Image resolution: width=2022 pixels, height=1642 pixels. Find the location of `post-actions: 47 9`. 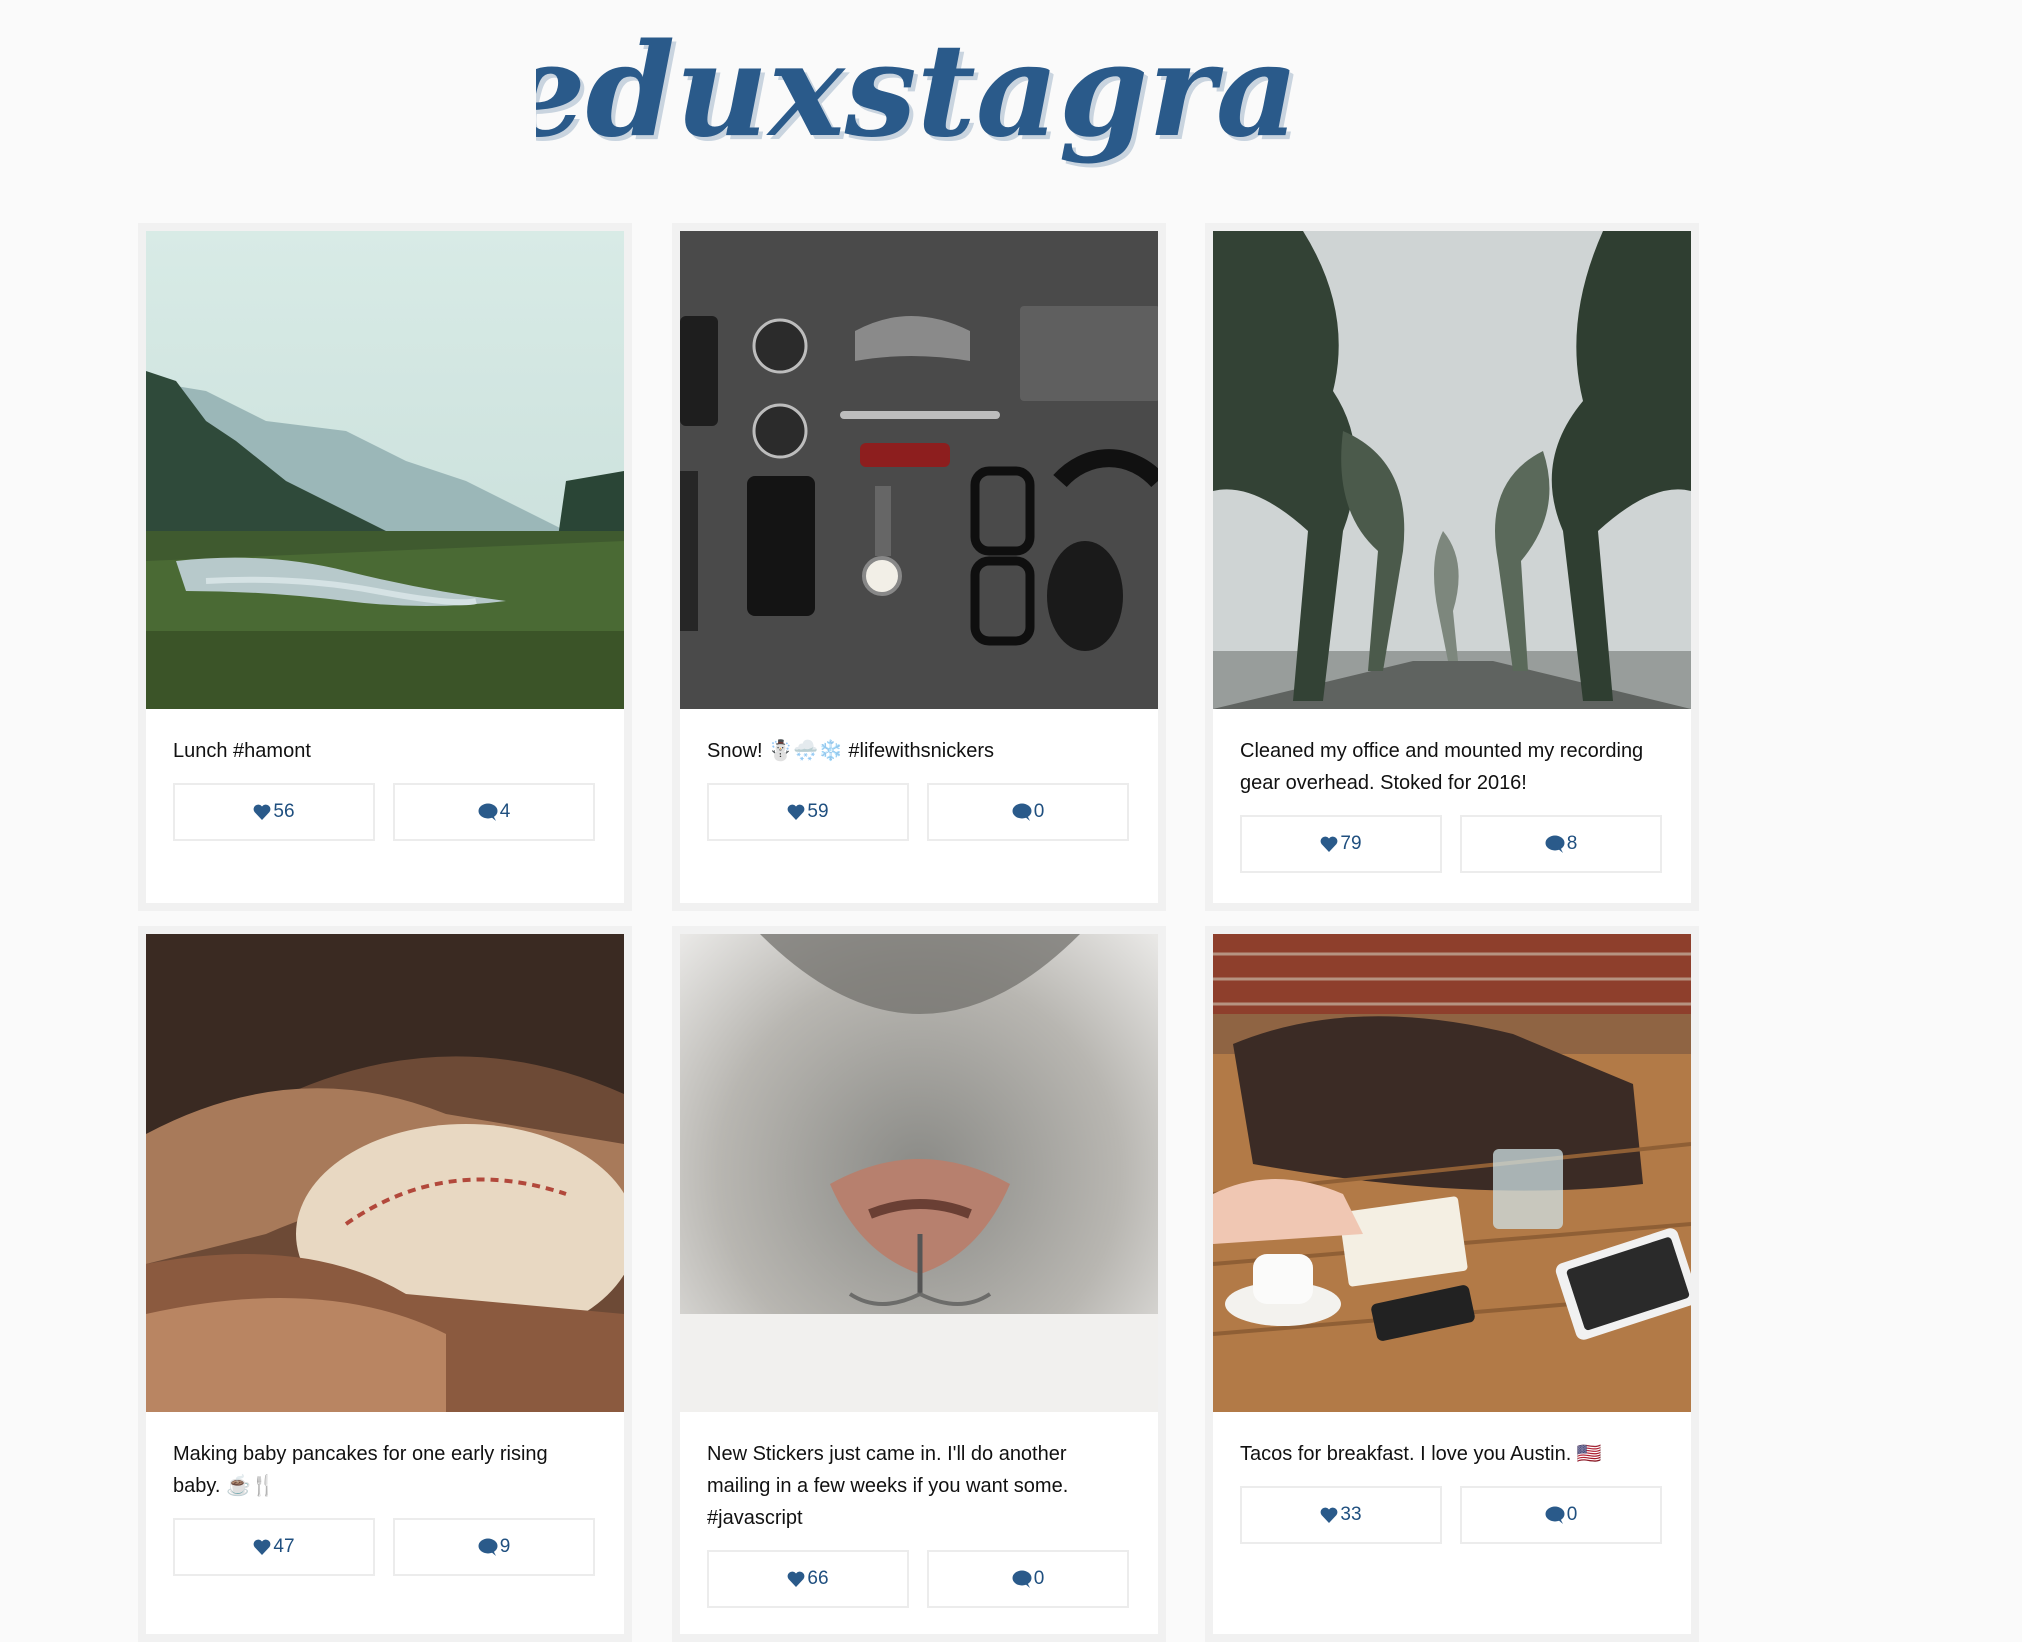

post-actions: 47 9 is located at coordinates (385, 1547).